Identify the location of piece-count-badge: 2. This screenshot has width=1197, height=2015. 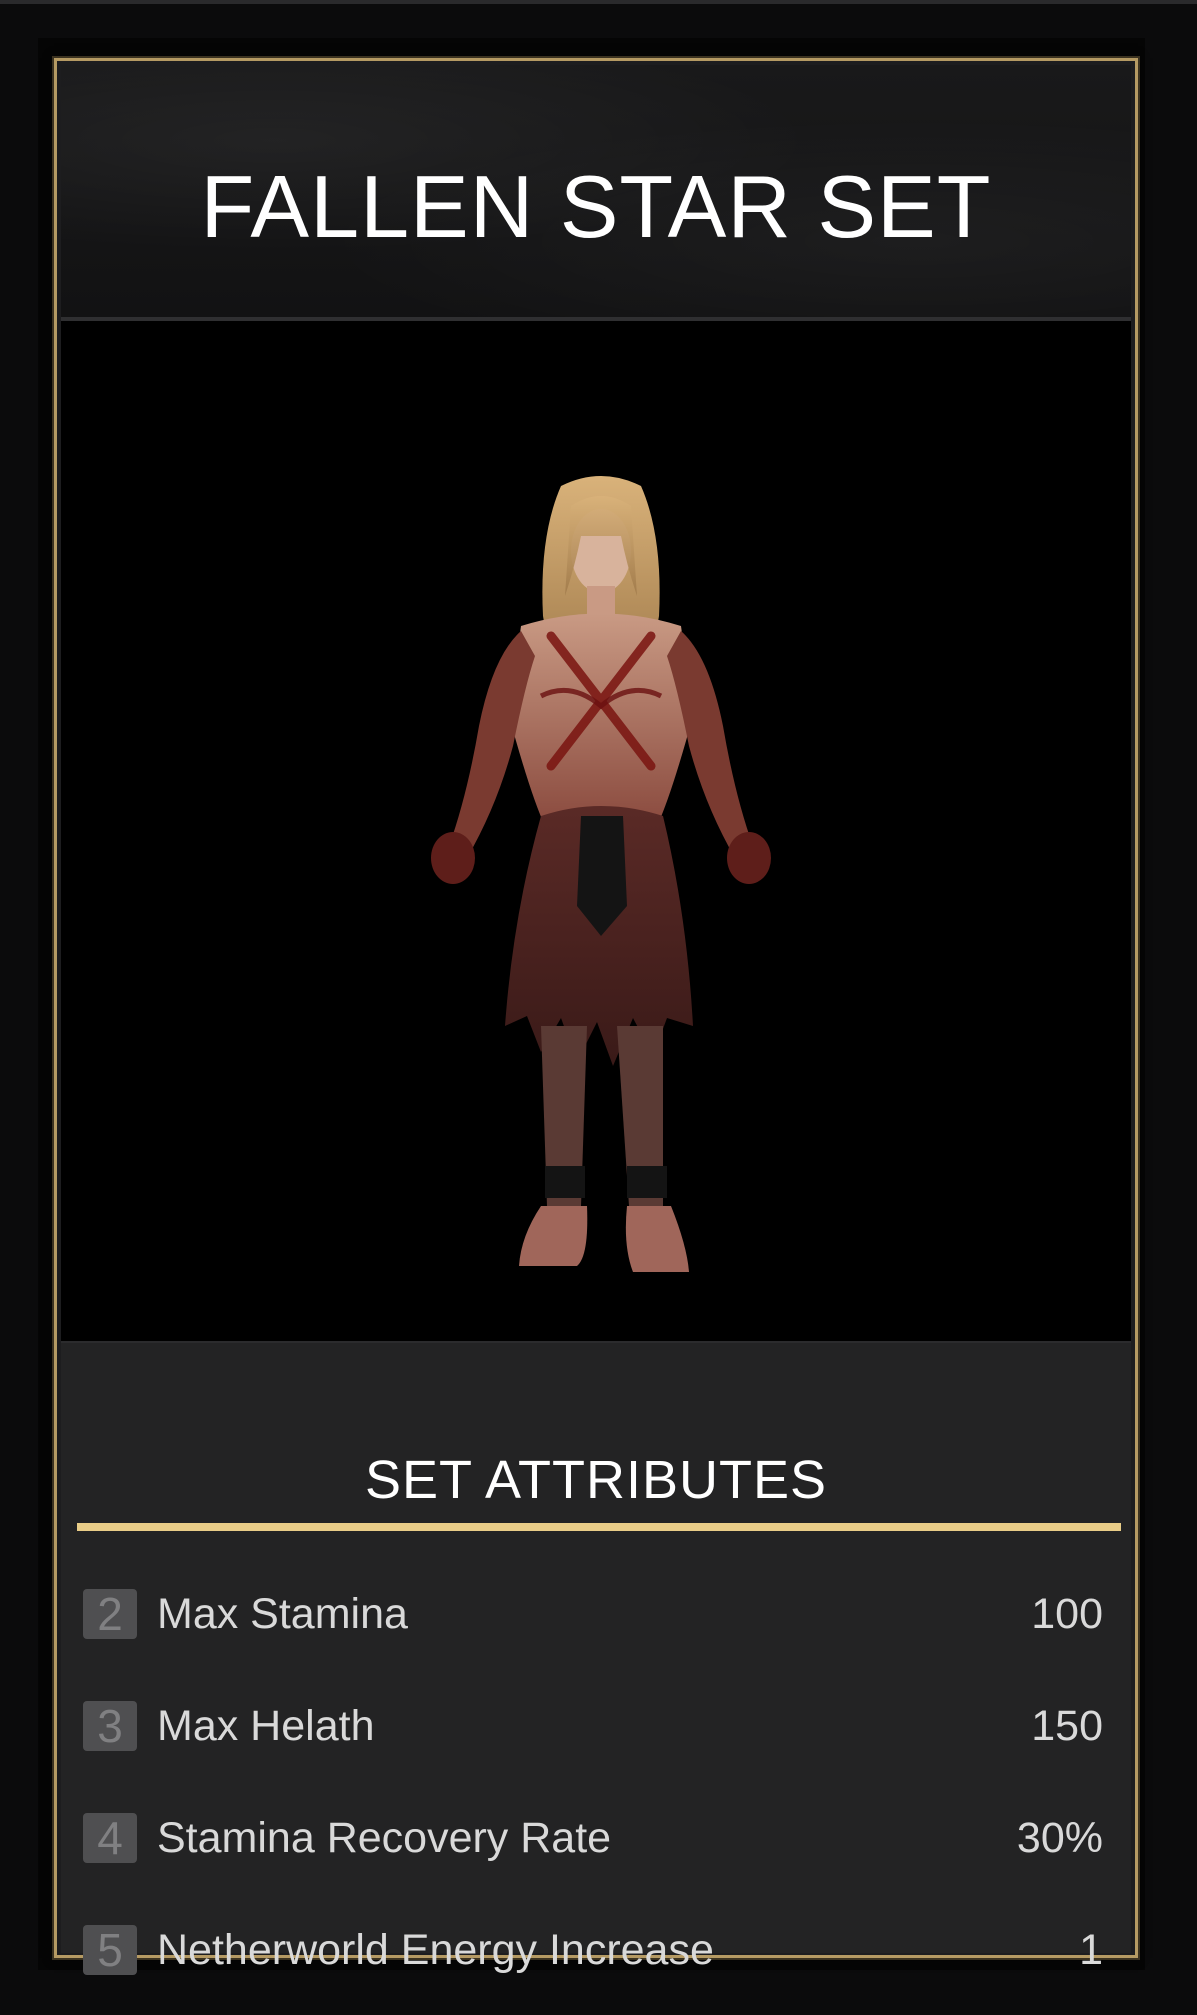
(110, 1614).